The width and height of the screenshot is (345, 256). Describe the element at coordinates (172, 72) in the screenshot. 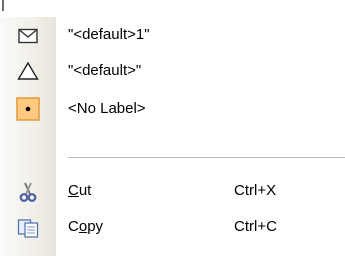

I see `menu-item-default: "<default>"` at that location.